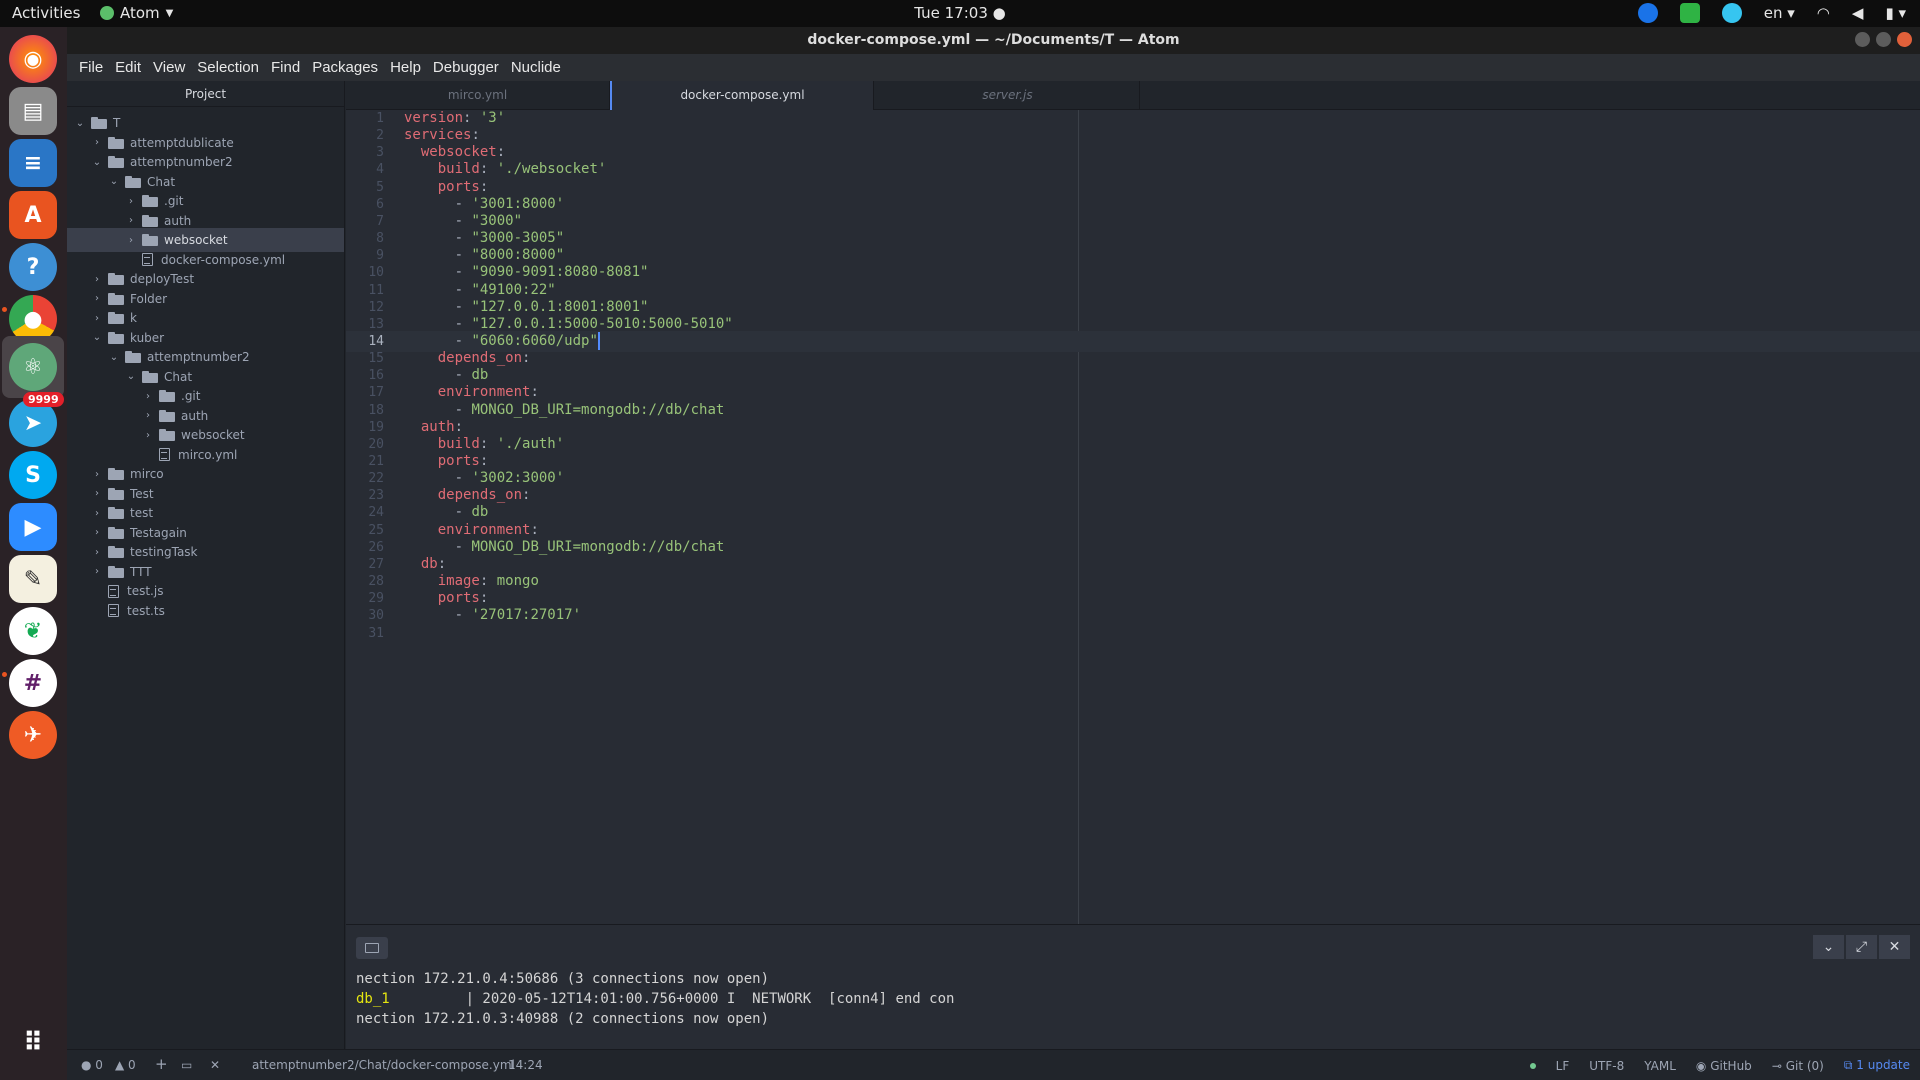 This screenshot has width=1920, height=1080. Describe the element at coordinates (91, 67) in the screenshot. I see `menu-file: File` at that location.